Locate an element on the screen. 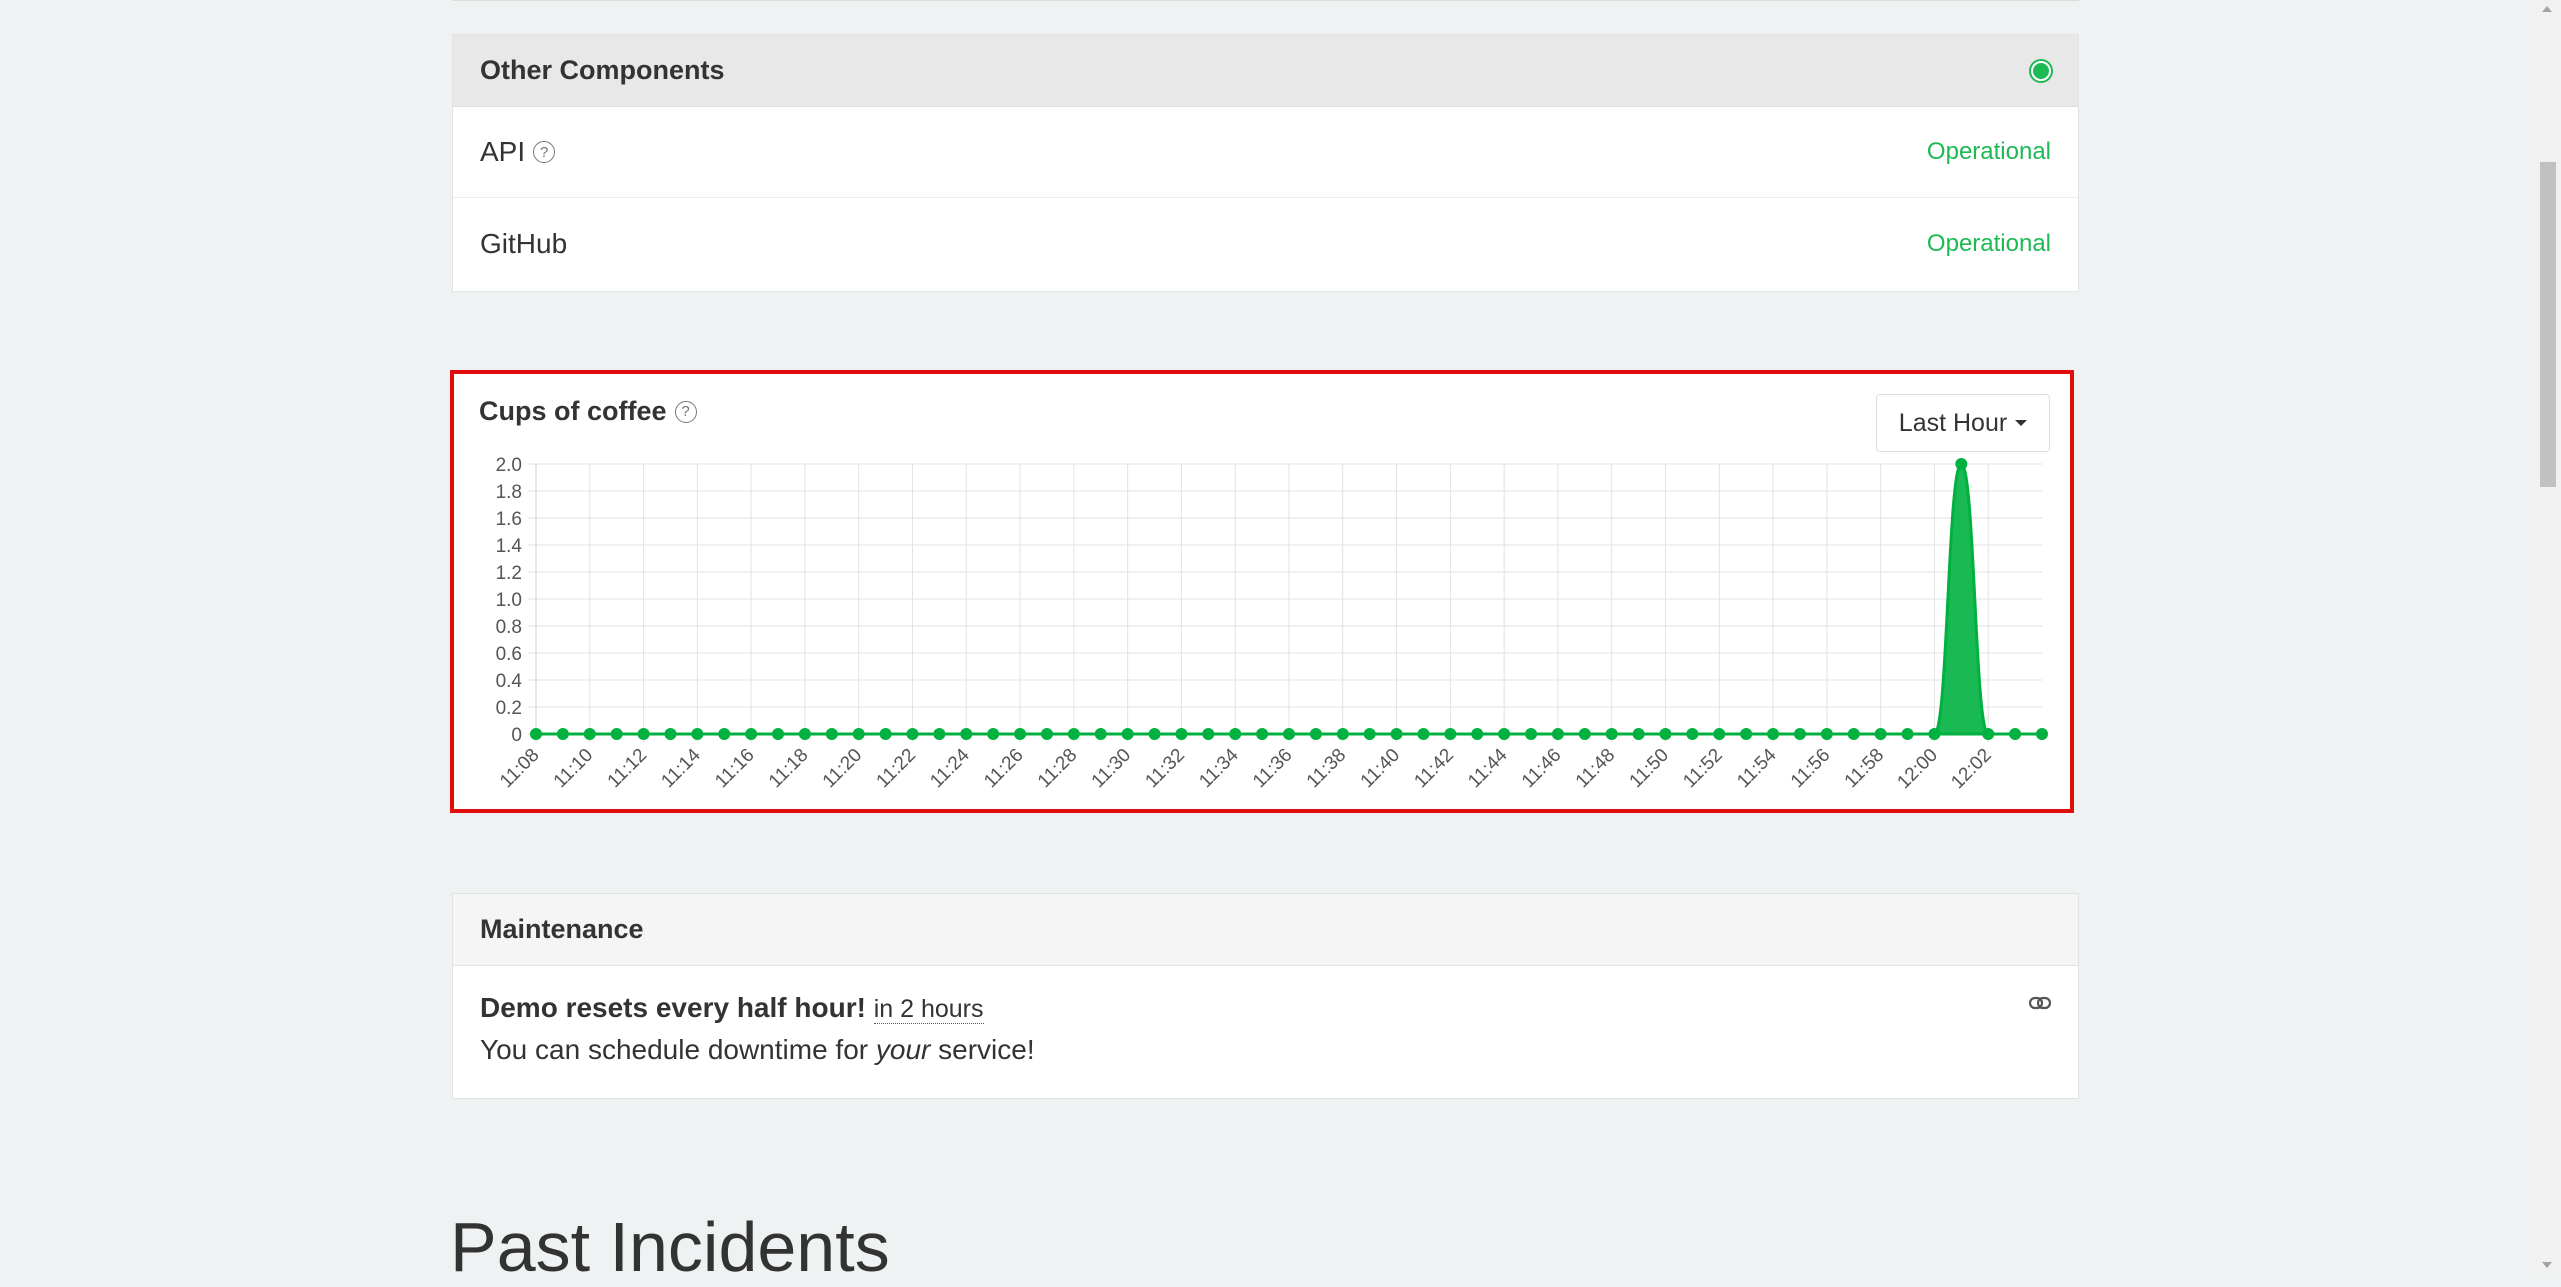 The width and height of the screenshot is (2561, 1287). maintenance-time: in 2 hours is located at coordinates (928, 1009).